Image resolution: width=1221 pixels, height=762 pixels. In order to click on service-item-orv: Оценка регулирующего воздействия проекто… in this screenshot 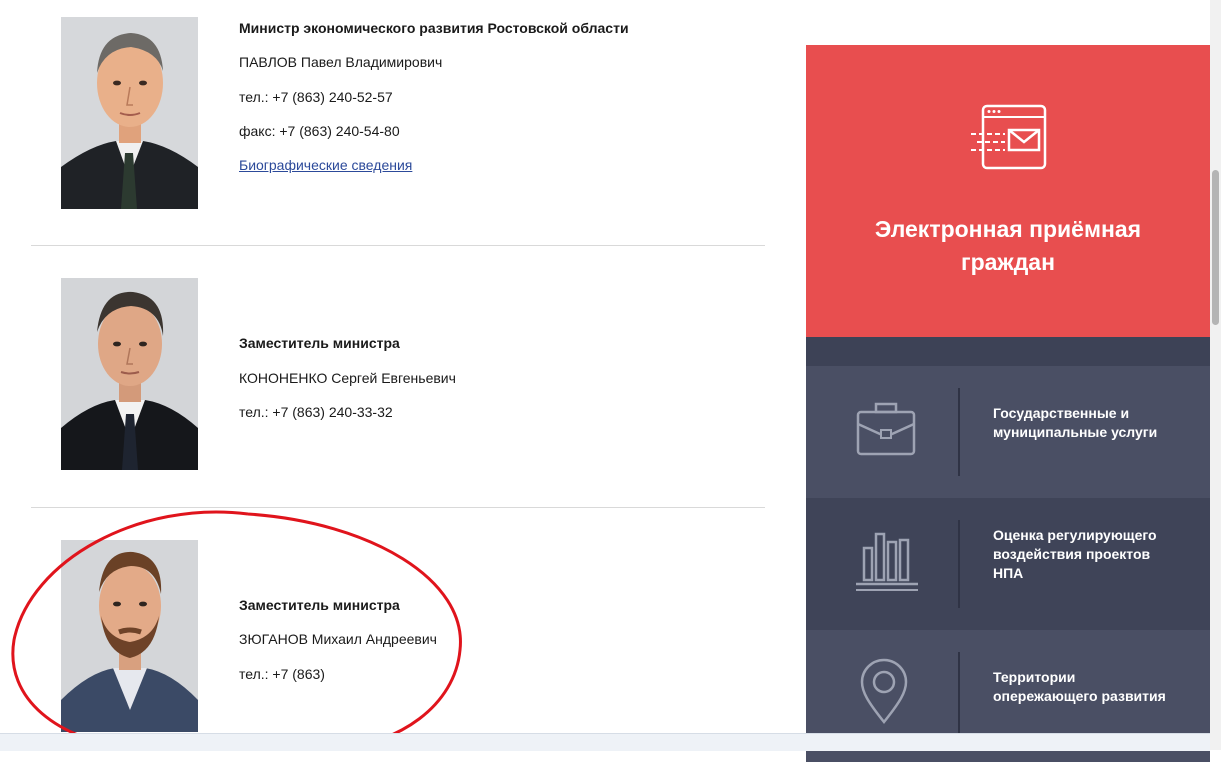, I will do `click(1008, 564)`.